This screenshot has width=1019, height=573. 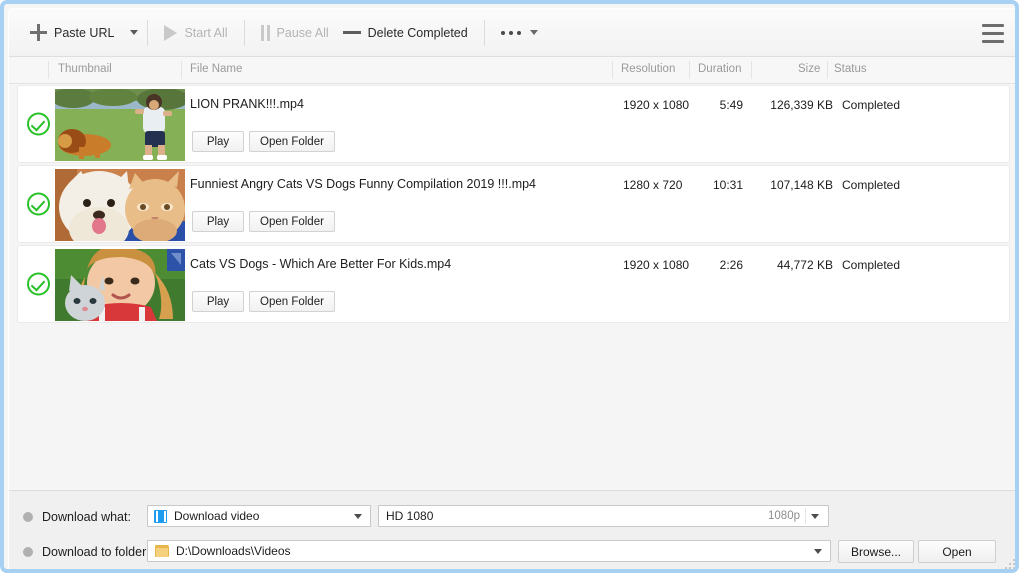 I want to click on quality-divider, so click(x=805, y=516).